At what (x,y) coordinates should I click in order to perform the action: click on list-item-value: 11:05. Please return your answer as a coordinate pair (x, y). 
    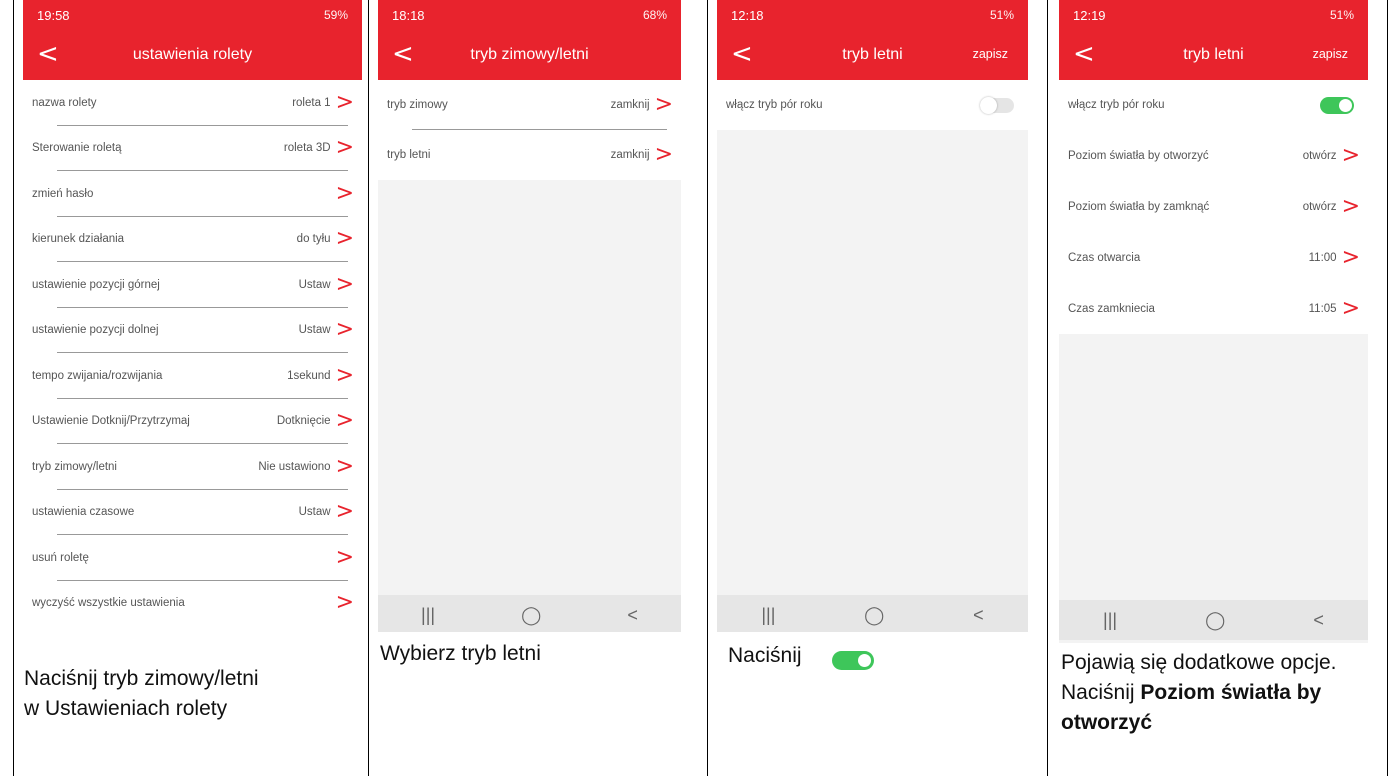
    Looking at the image, I should click on (1322, 308).